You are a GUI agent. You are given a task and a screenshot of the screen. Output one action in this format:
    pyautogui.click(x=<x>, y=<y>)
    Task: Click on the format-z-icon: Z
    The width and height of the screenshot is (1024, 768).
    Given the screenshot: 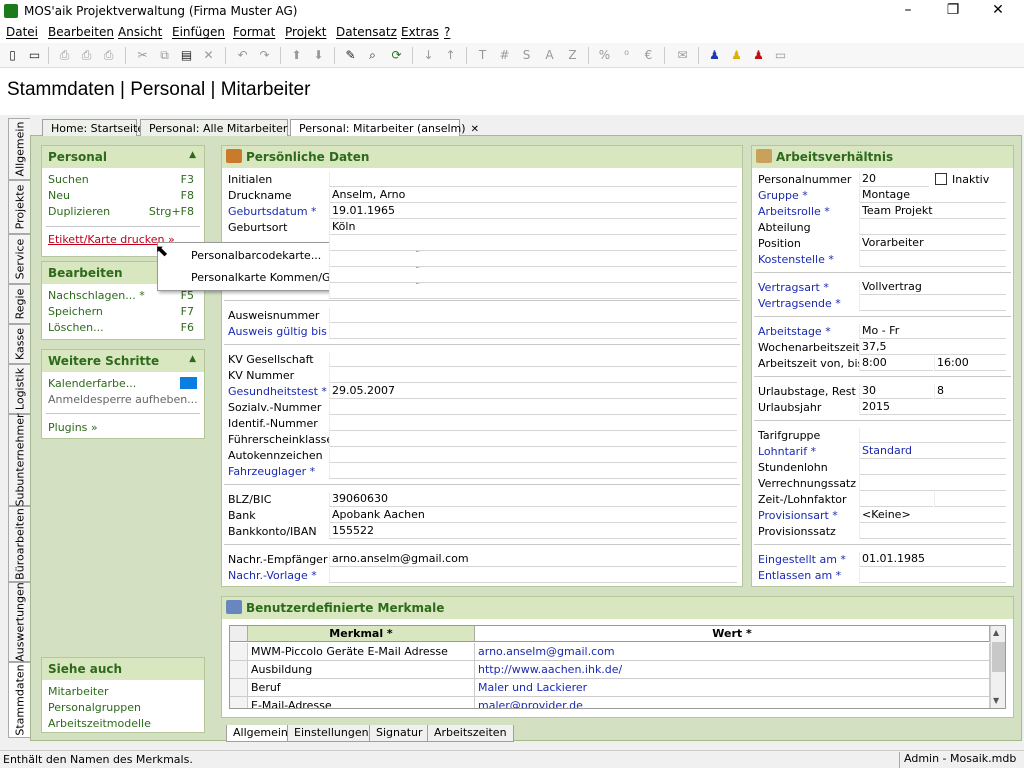 What is the action you would take?
    pyautogui.click(x=572, y=55)
    